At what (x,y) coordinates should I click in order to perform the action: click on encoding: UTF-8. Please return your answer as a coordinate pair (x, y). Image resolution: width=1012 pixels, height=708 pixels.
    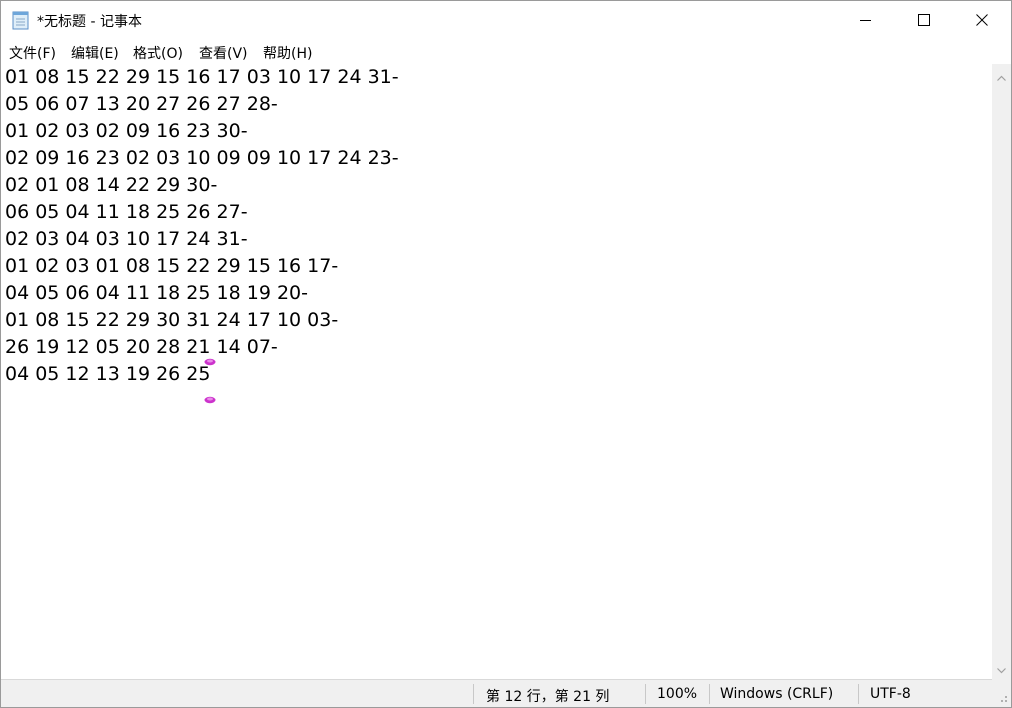
    Looking at the image, I should click on (890, 694).